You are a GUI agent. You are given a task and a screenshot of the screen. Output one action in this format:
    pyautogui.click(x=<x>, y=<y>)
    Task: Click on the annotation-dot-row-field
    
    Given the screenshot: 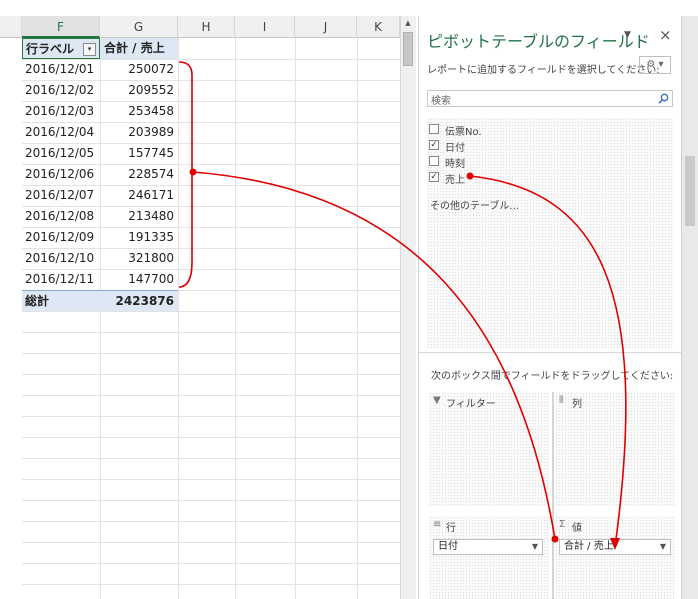 What is the action you would take?
    pyautogui.click(x=555, y=539)
    